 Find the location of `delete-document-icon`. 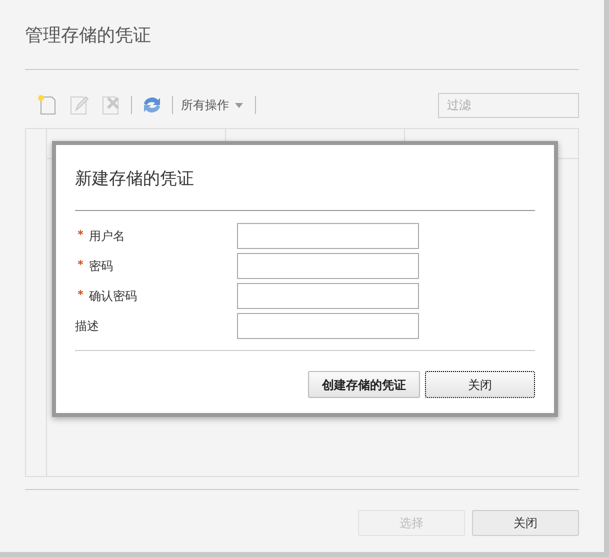

delete-document-icon is located at coordinates (111, 105).